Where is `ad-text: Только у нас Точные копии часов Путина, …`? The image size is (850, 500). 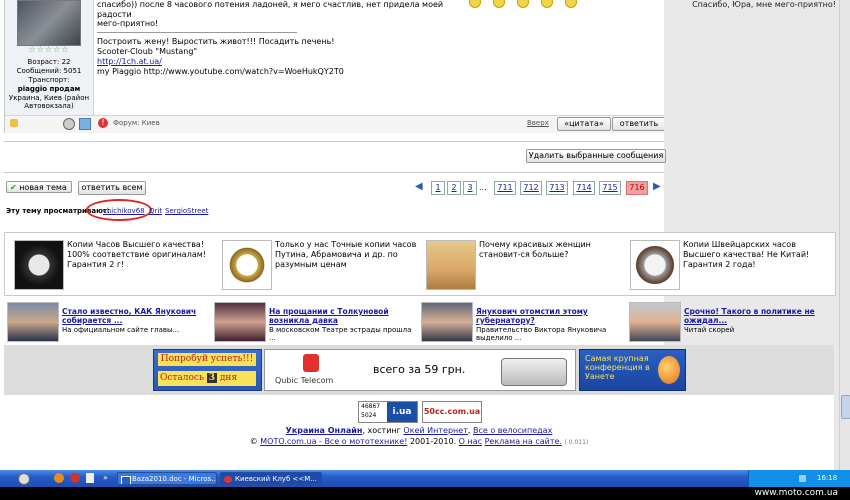 ad-text: Только у нас Точные копии часов Путина, … is located at coordinates (347, 255).